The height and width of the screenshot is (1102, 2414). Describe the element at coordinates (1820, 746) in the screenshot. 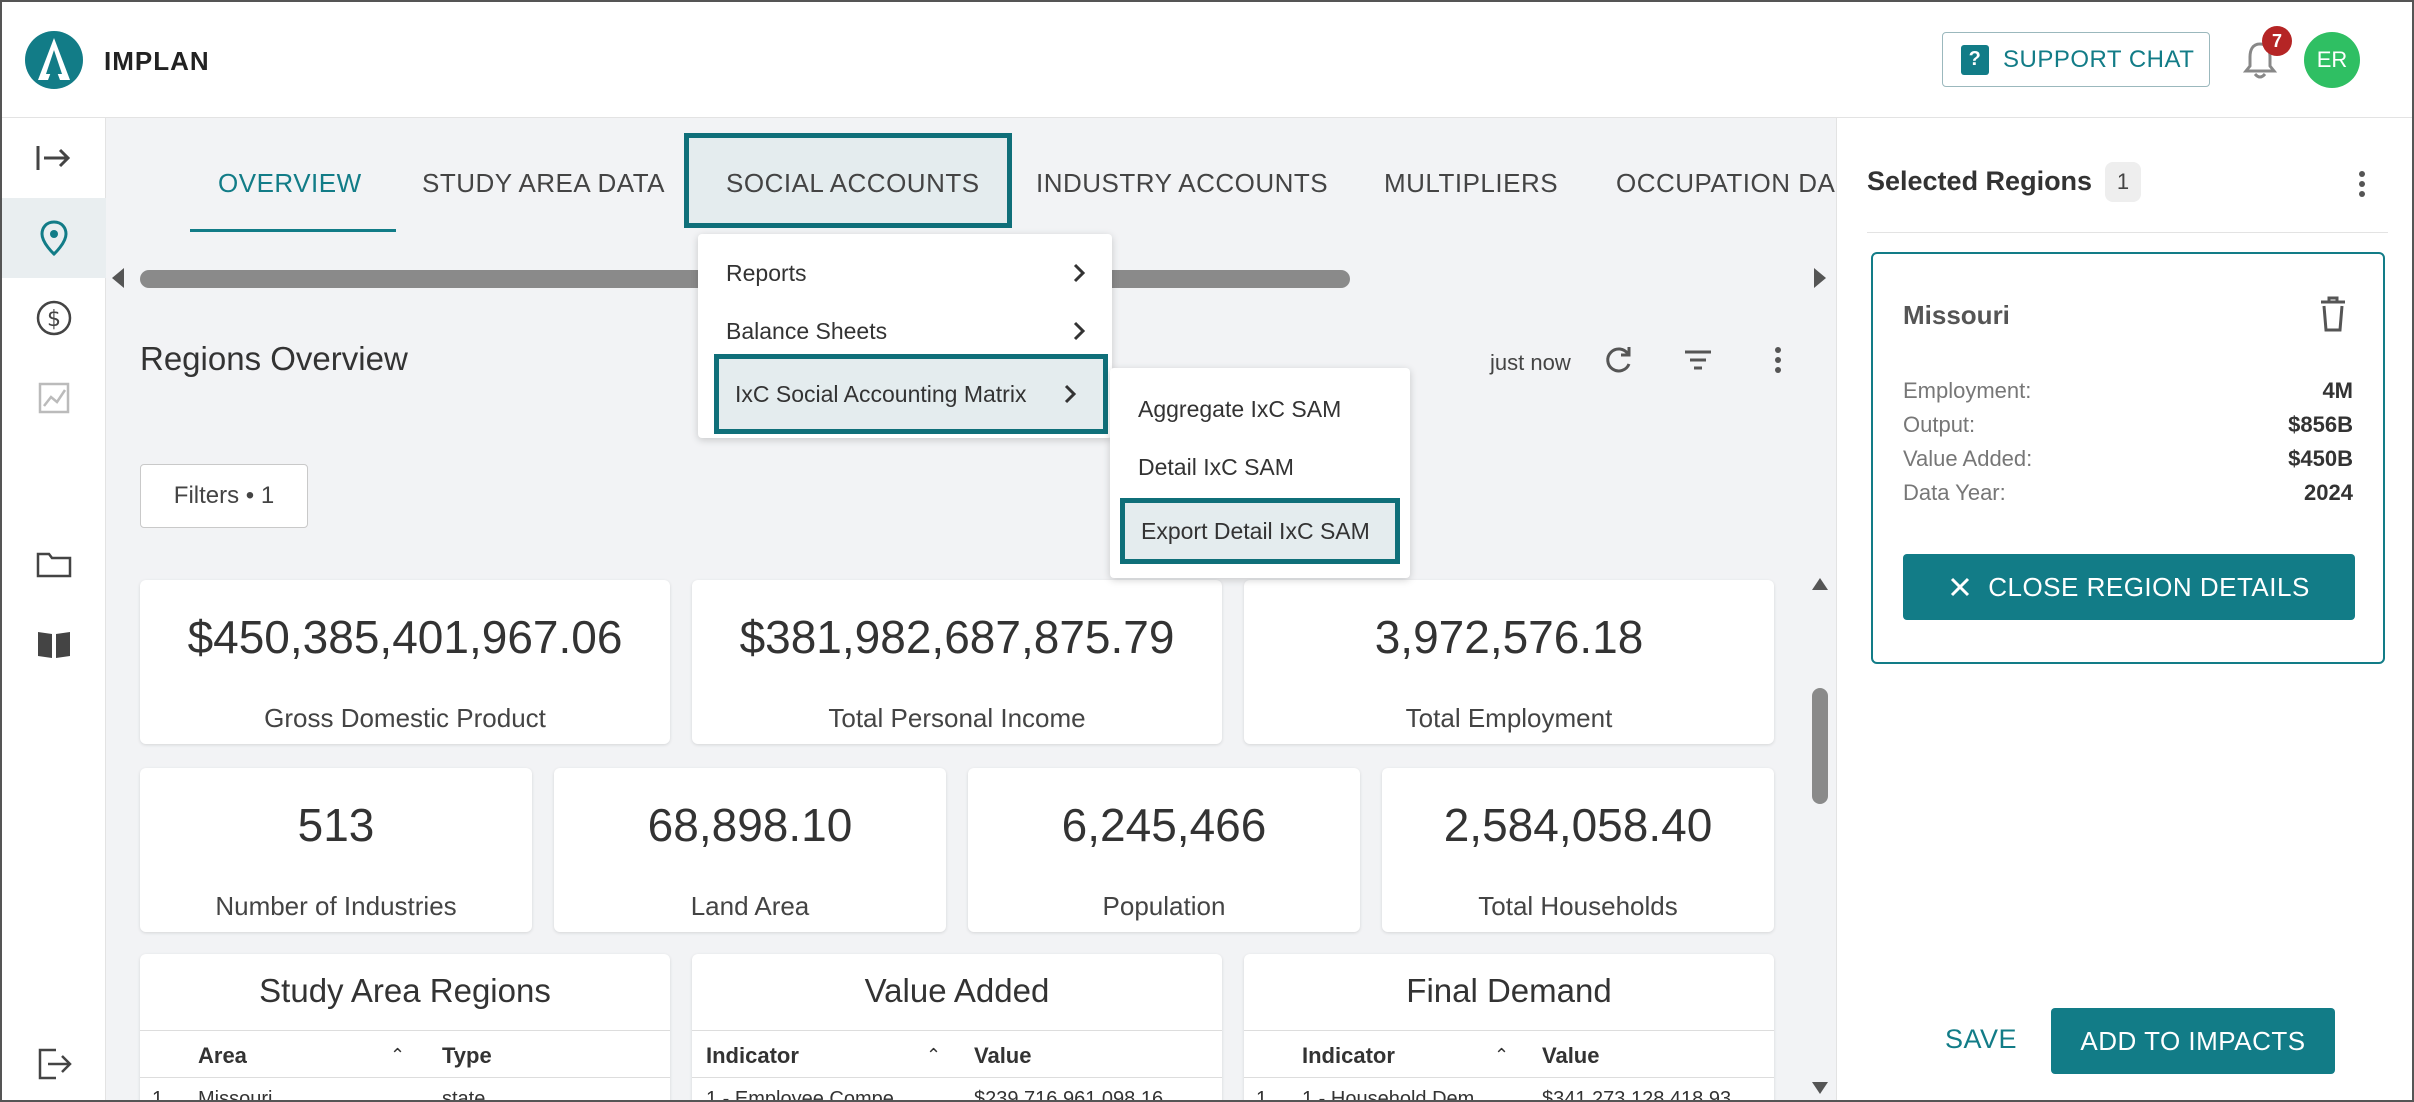

I see `page-scrollbar-thumb` at that location.